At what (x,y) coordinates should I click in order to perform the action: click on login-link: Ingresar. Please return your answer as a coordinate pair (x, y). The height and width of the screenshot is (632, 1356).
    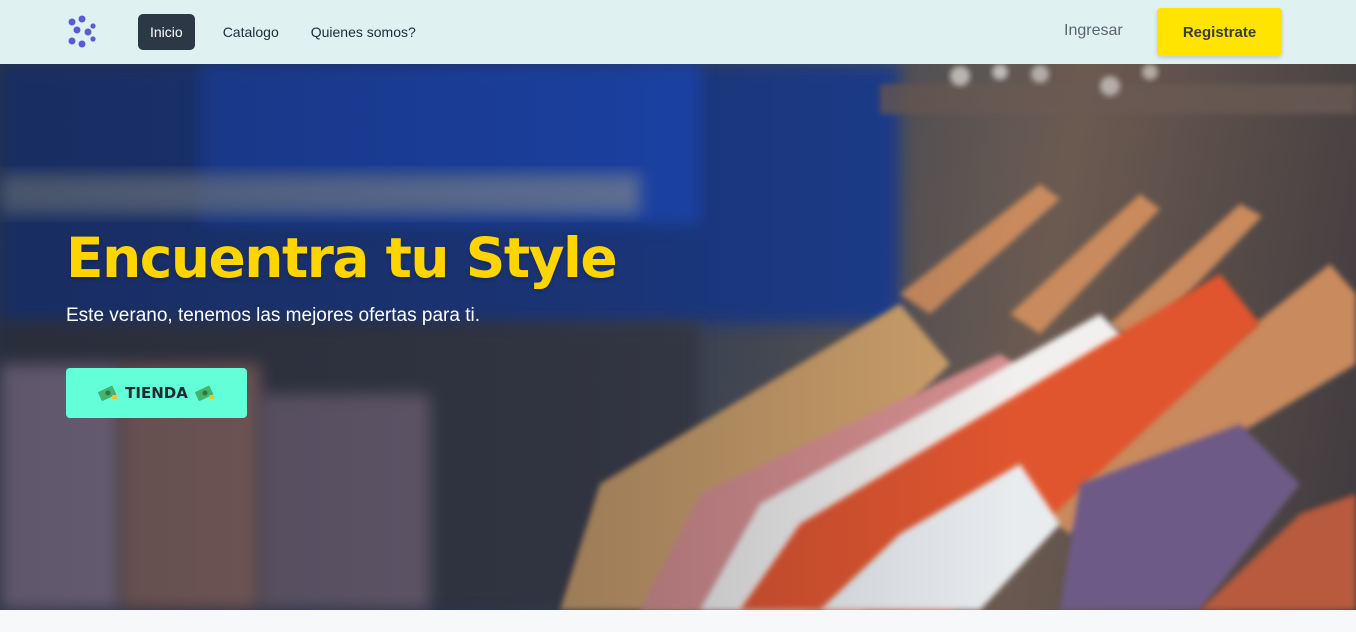
    Looking at the image, I should click on (1093, 31).